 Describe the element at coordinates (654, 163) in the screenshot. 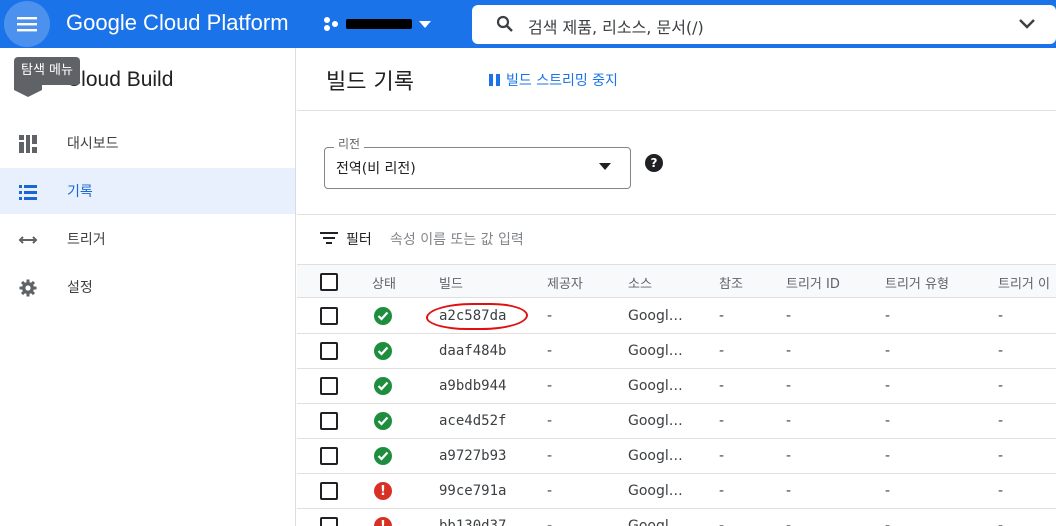

I see `help-icon: ?` at that location.